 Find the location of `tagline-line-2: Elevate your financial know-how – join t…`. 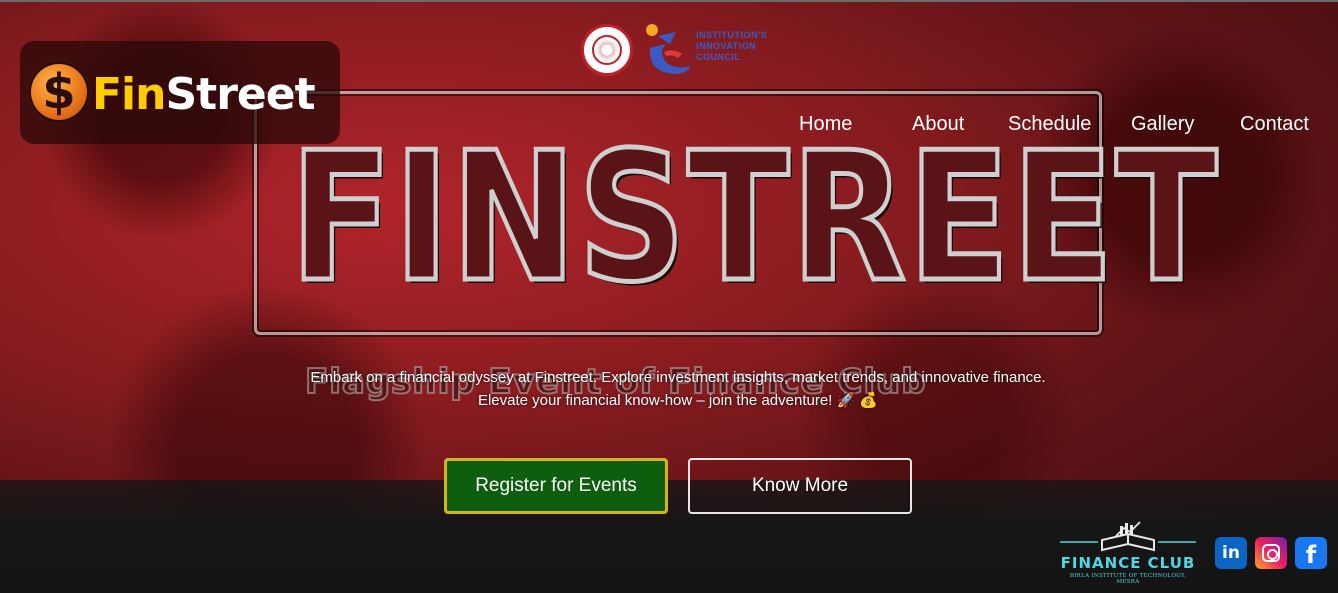

tagline-line-2: Elevate your financial know-how – join t… is located at coordinates (678, 400).